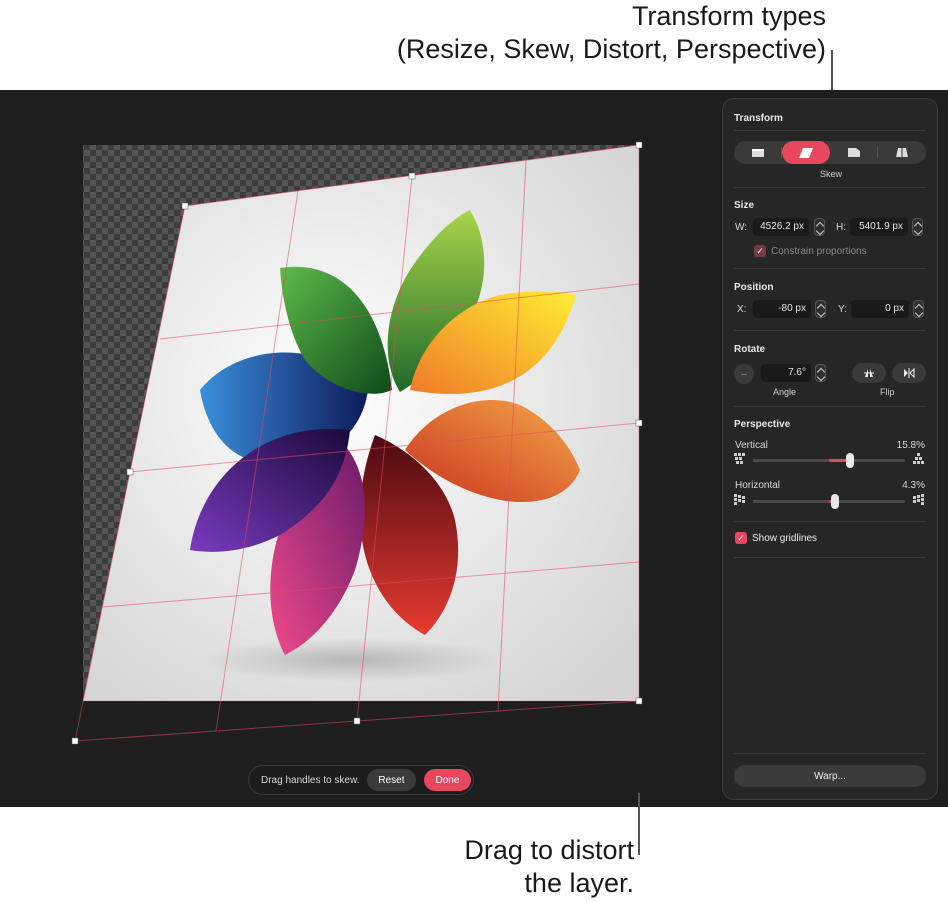 Image resolution: width=948 pixels, height=902 pixels. I want to click on handle-top-left, so click(185, 206).